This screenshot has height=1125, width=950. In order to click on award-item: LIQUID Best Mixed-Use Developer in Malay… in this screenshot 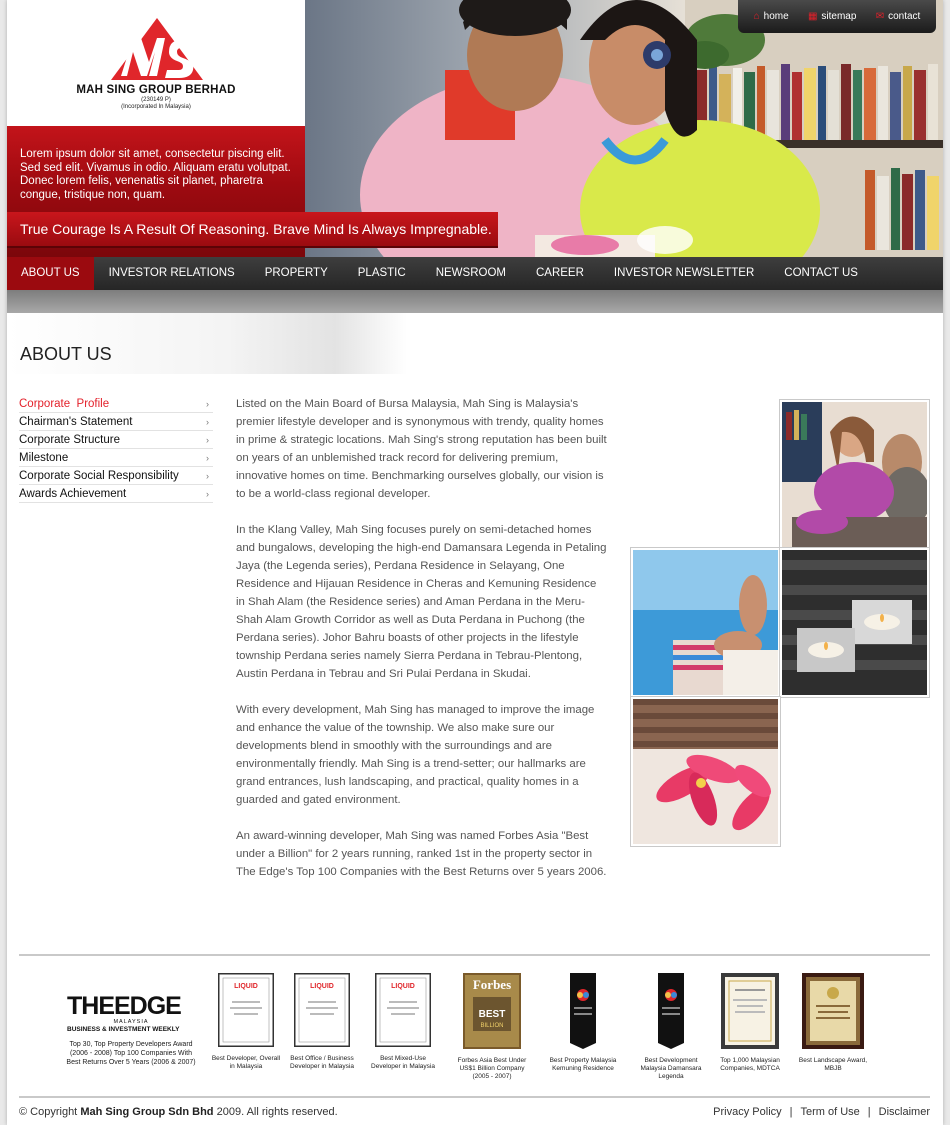, I will do `click(403, 1021)`.